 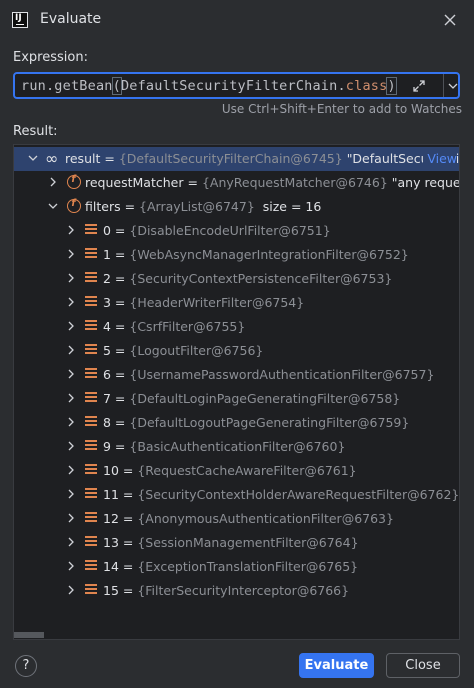 What do you see at coordinates (187, 326) in the screenshot?
I see `item-ref: {CsrfFilter@6755}` at bounding box center [187, 326].